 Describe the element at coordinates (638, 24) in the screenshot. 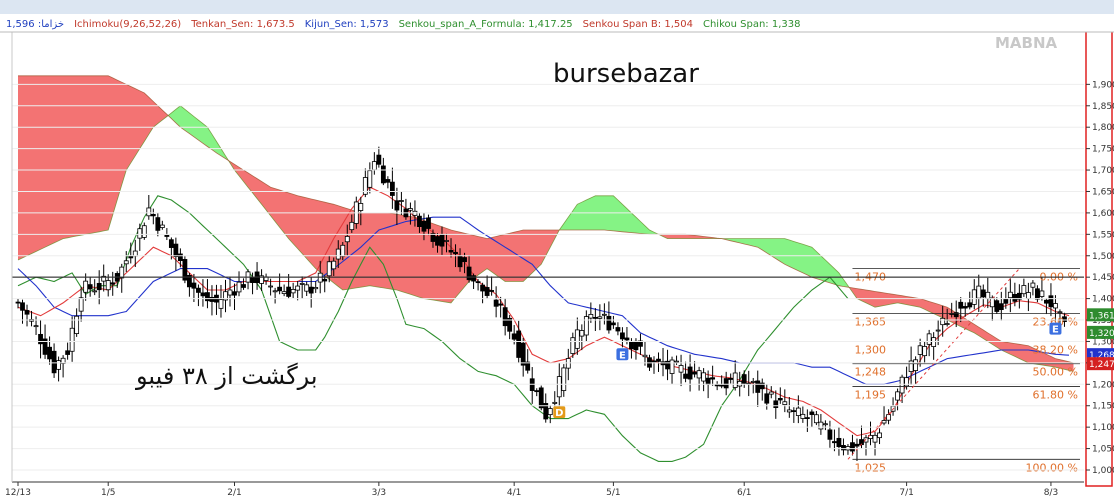

I see `header-item: Senkou Span B: 1,504` at that location.